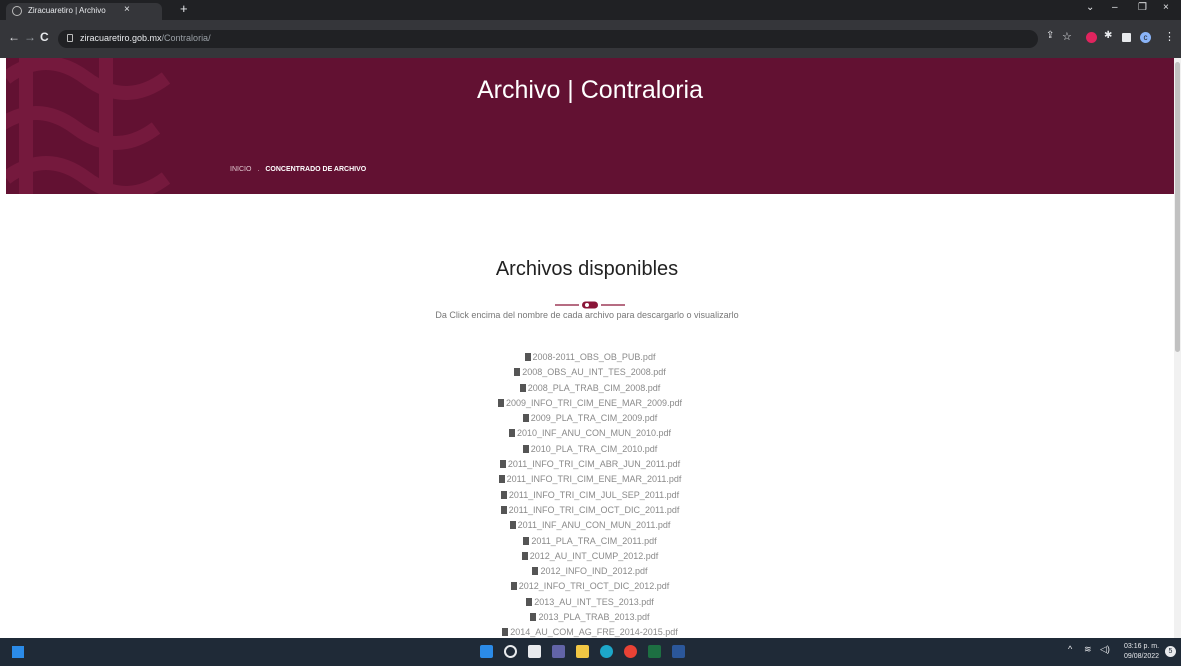 The width and height of the screenshot is (1181, 666). What do you see at coordinates (1088, 649) in the screenshot?
I see `wifi-icon: ≋` at bounding box center [1088, 649].